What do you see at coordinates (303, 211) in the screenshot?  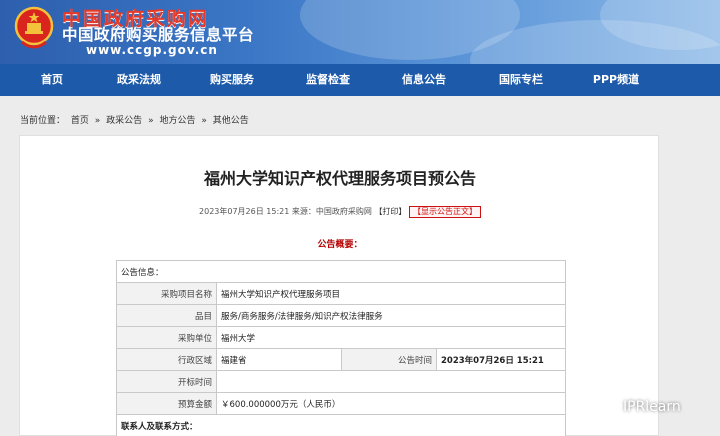 I see `source-label: 来源：` at bounding box center [303, 211].